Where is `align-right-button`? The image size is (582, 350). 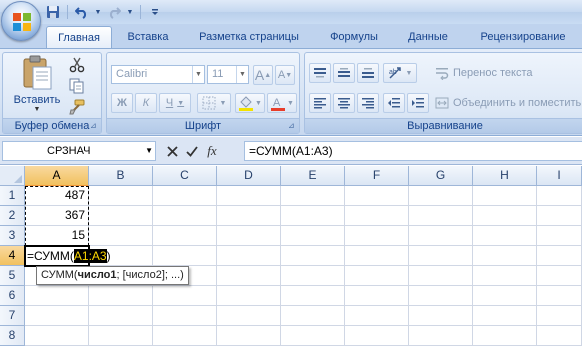
align-right-button is located at coordinates (368, 103).